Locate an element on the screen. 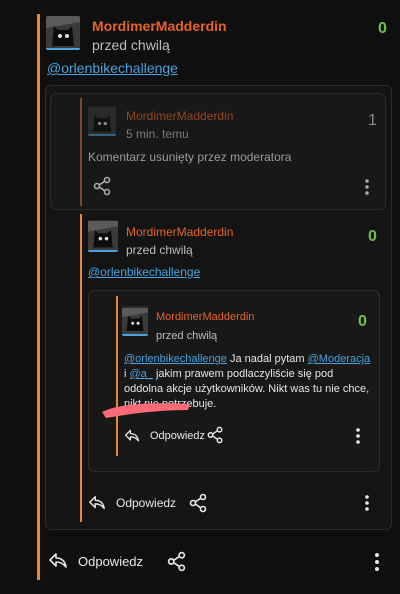  deleted-accent-line is located at coordinates (81, 152).